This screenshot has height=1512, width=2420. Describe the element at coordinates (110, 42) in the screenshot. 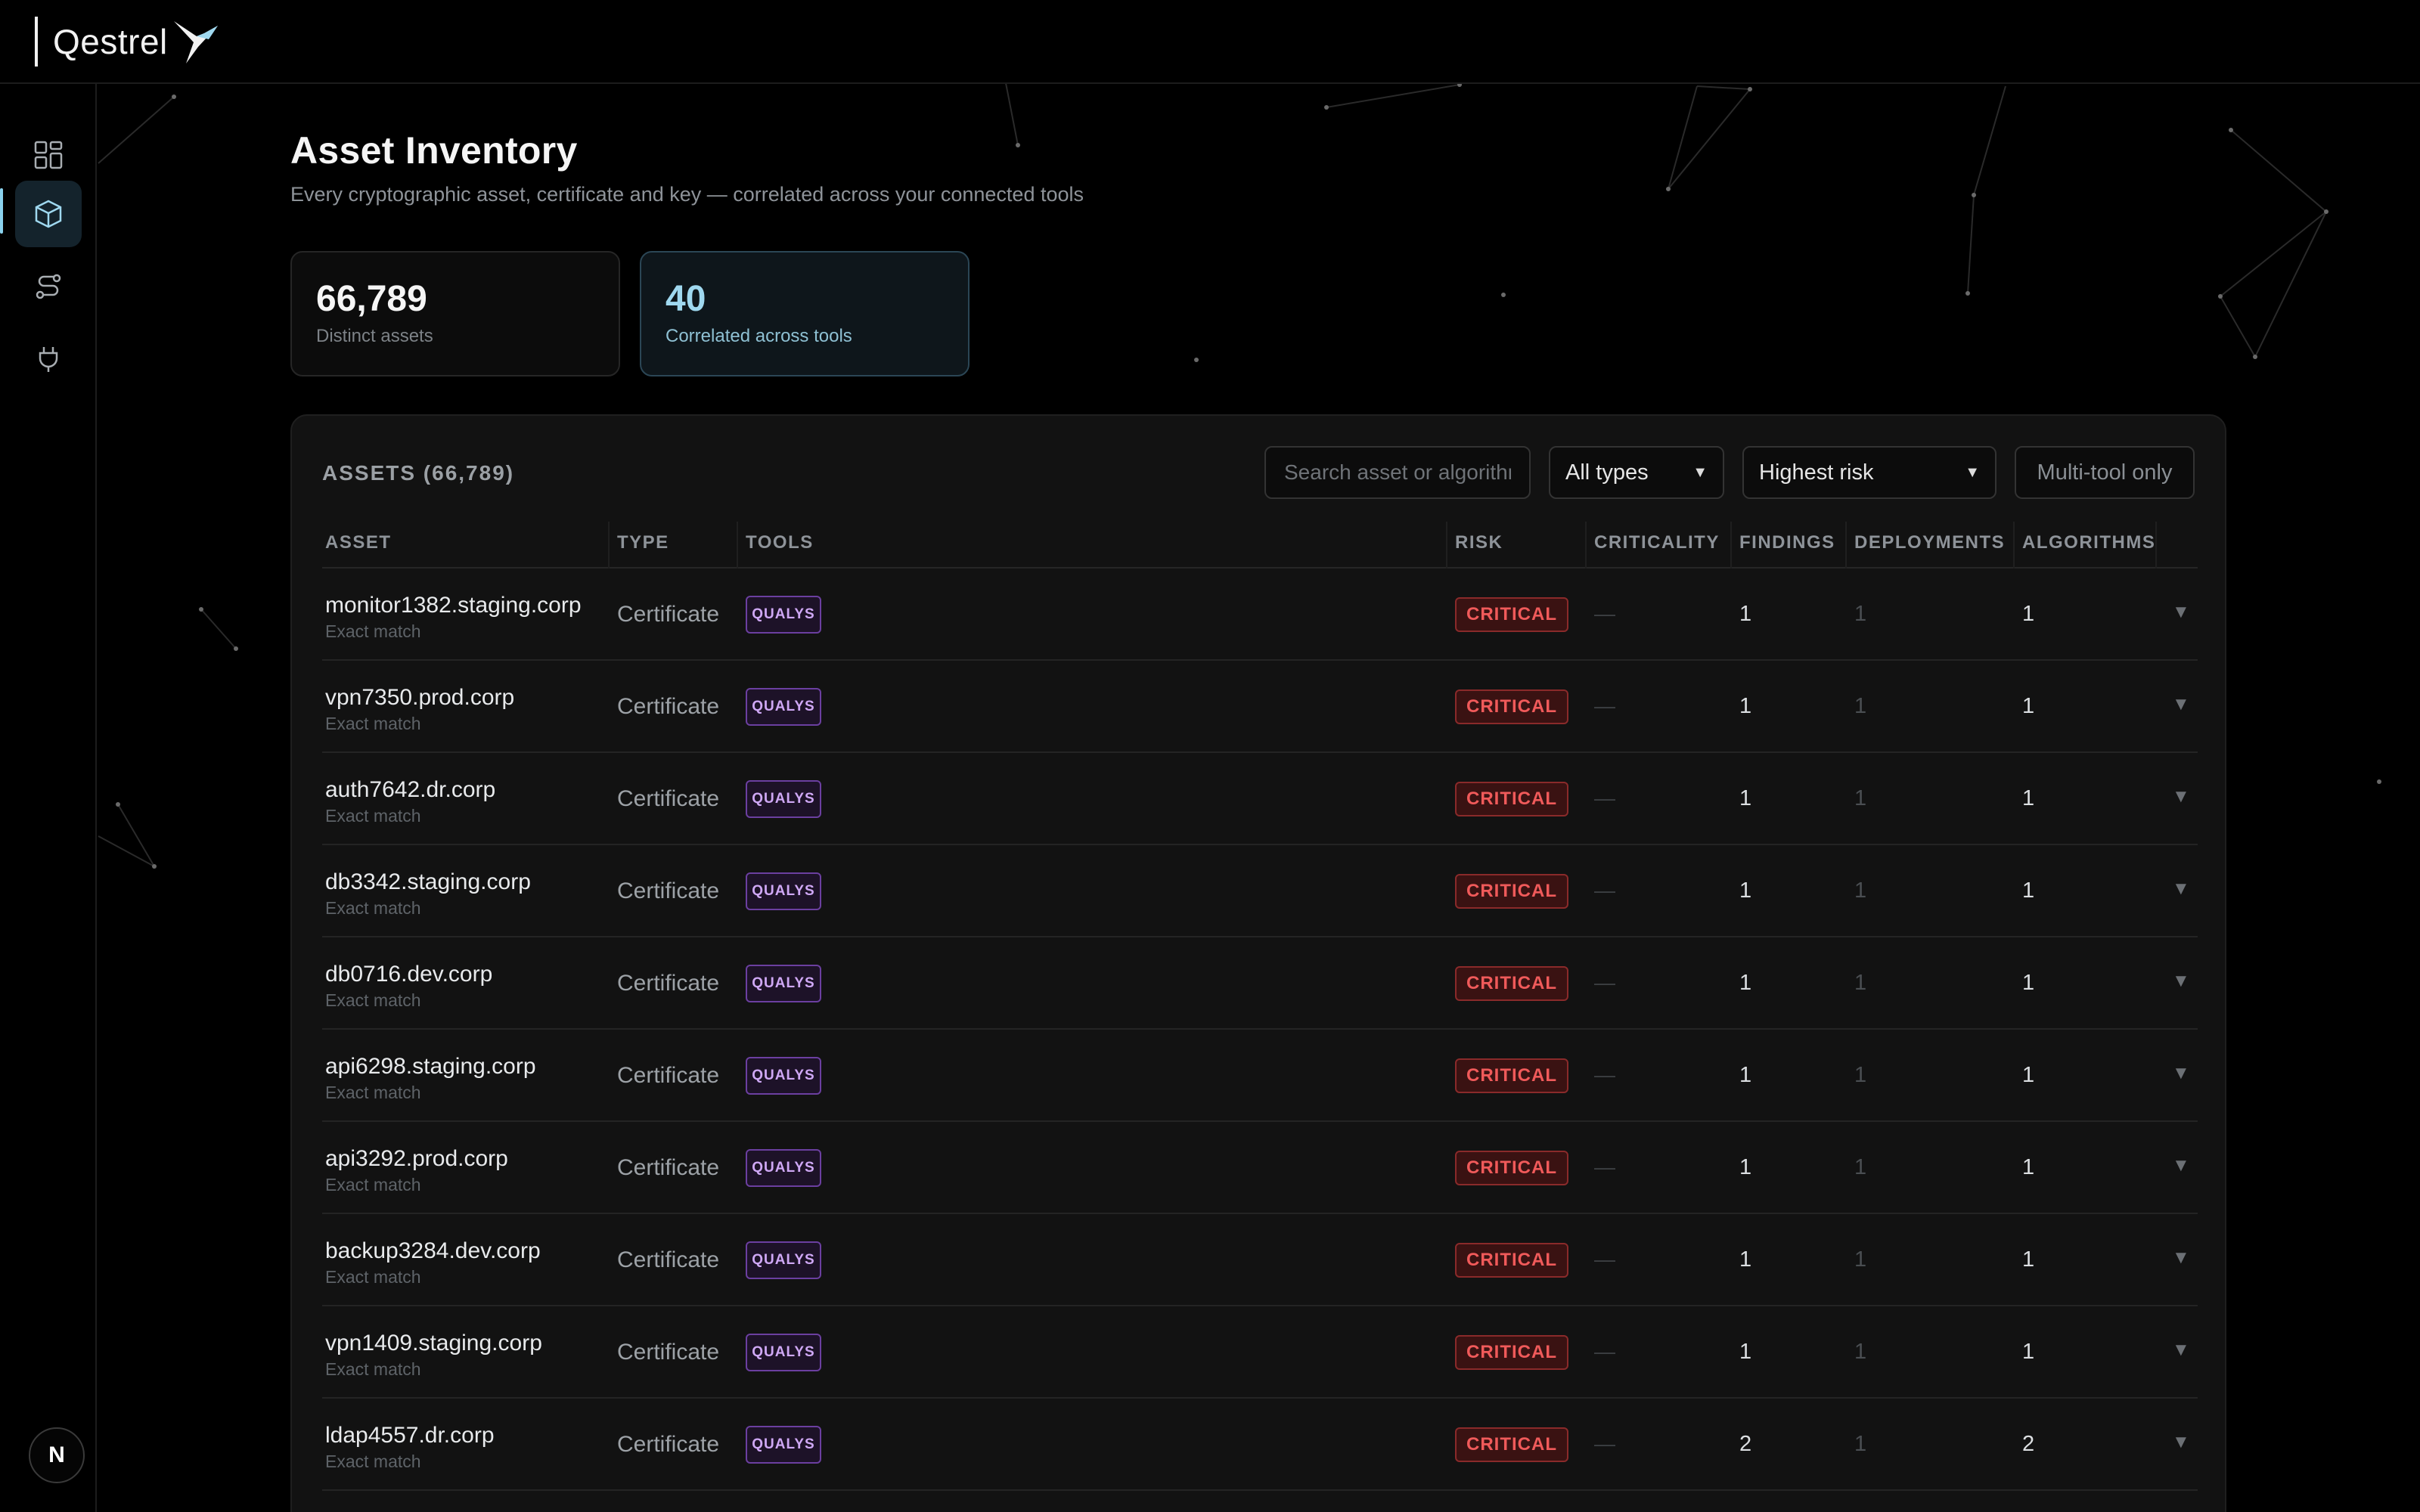

I see `app-name: Qestrel` at that location.